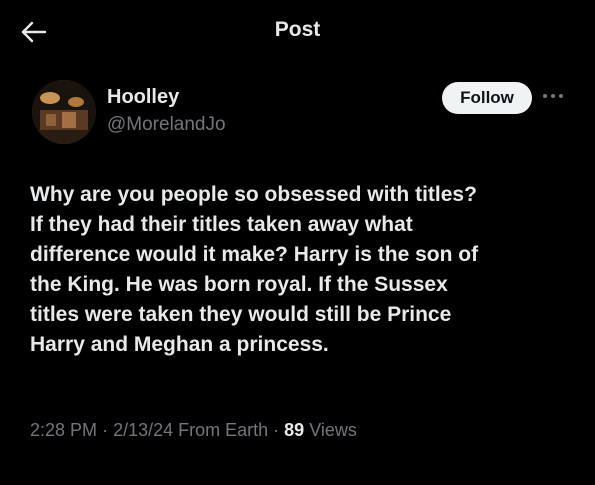 This screenshot has width=595, height=485. I want to click on post-meta: 2:28 PM · 2/13/24 From Earth · 89 Views, so click(193, 430).